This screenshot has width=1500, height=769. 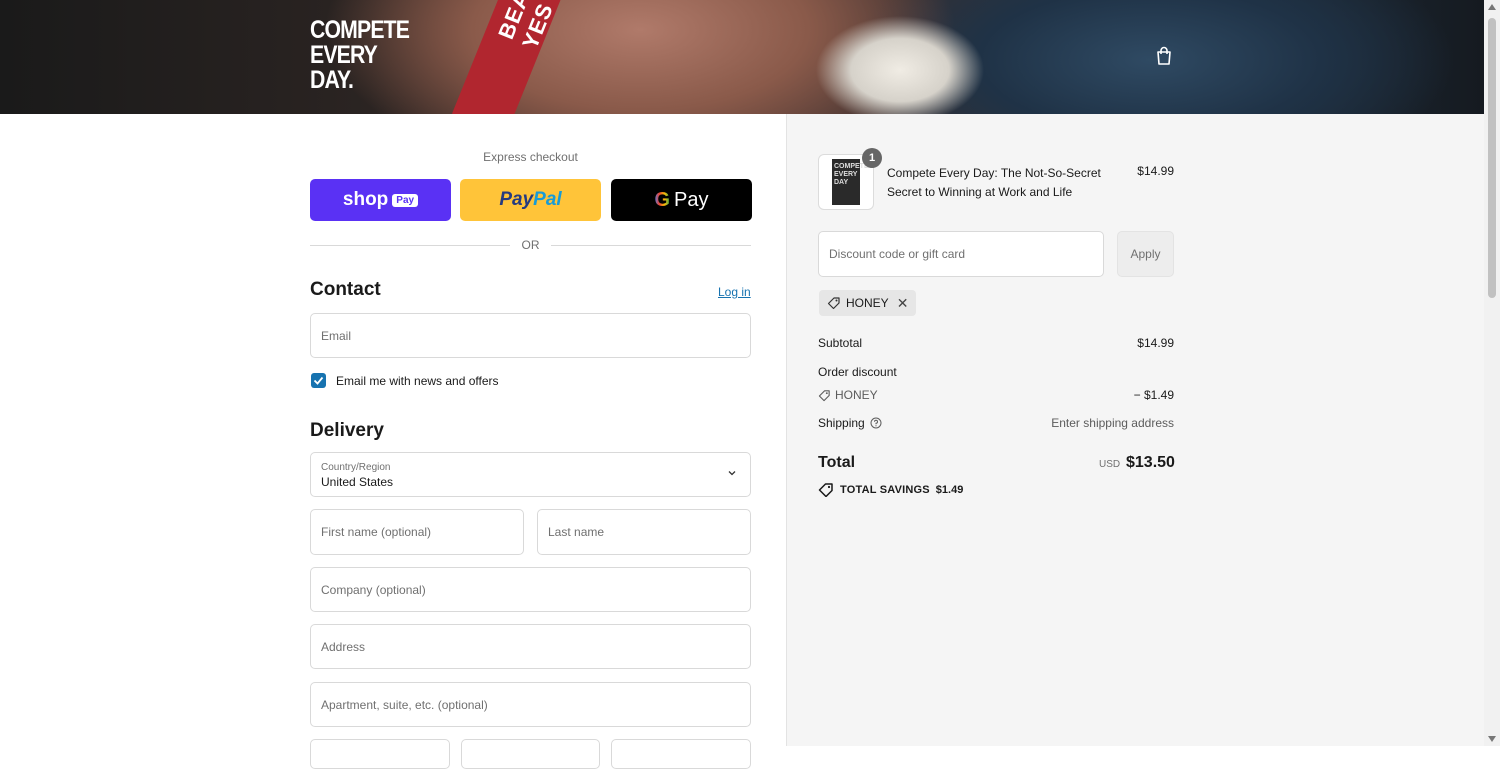 I want to click on address-field, so click(x=530, y=646).